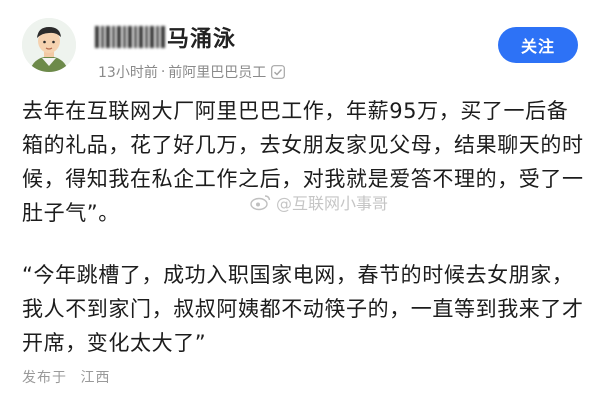  Describe the element at coordinates (332, 203) in the screenshot. I see `watermark-text: @互联网小事哥` at that location.